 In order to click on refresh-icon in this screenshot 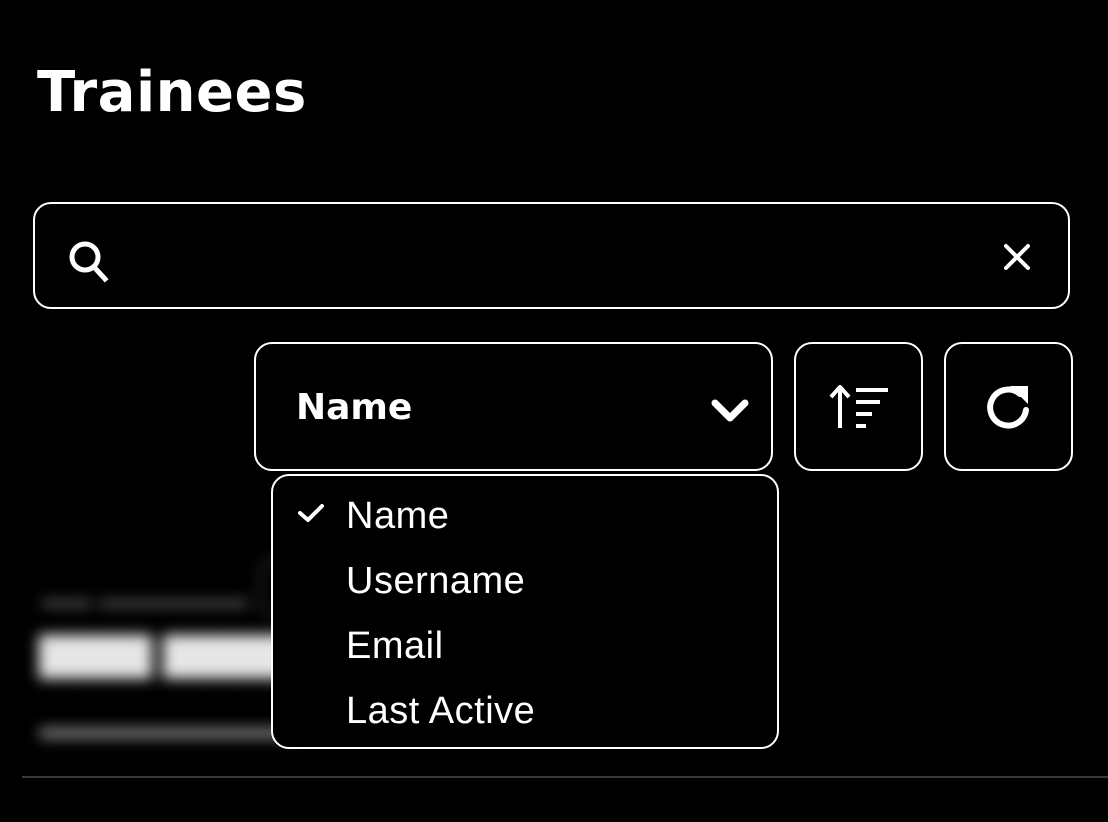, I will do `click(1008, 407)`.